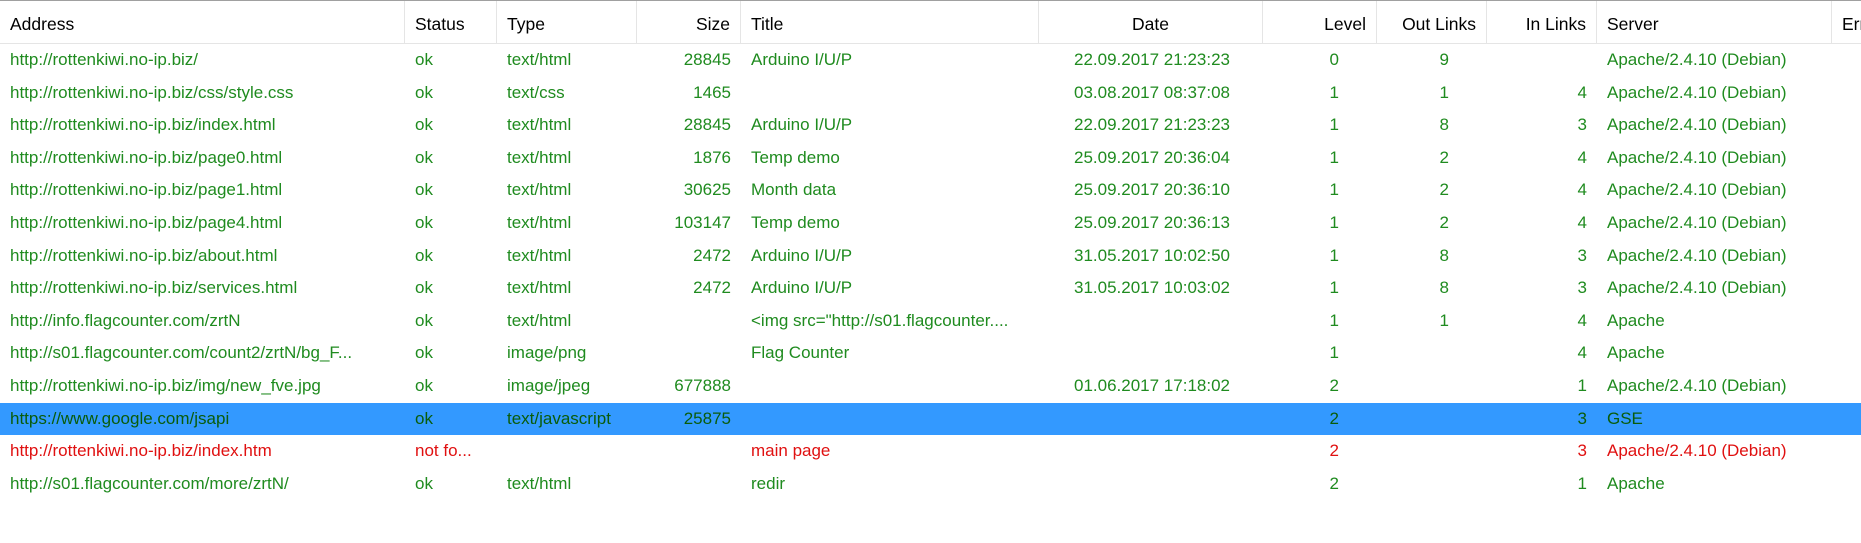  What do you see at coordinates (712, 92) in the screenshot?
I see `size-cell: 1465` at bounding box center [712, 92].